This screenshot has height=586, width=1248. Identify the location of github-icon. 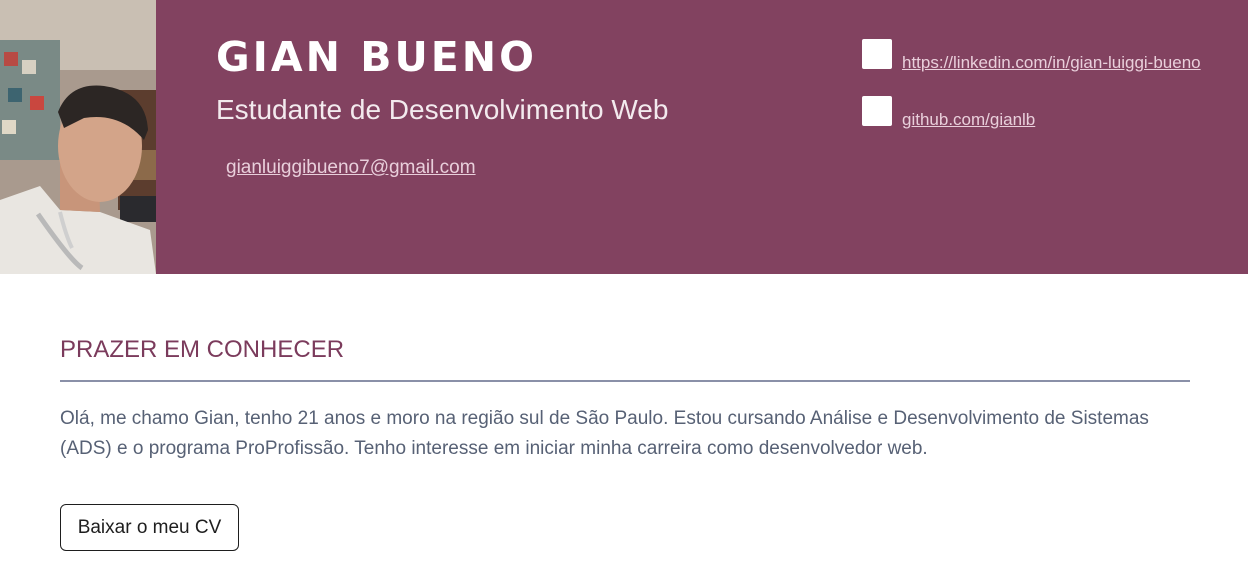
(877, 111).